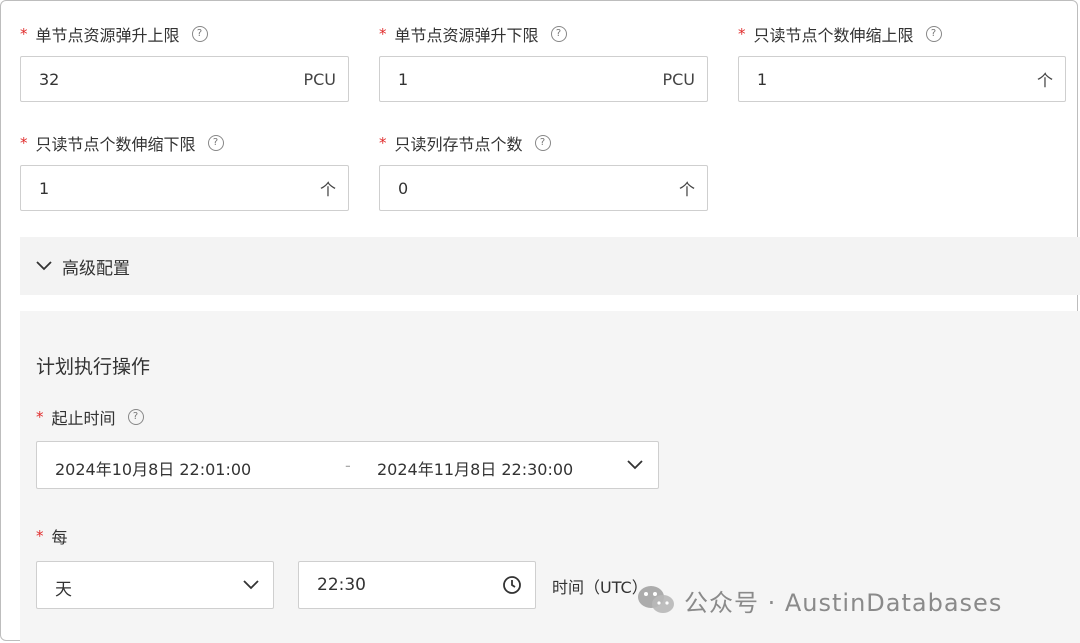 This screenshot has height=643, width=1080. Describe the element at coordinates (902, 79) in the screenshot. I see `ro-max-input: 1 个` at that location.